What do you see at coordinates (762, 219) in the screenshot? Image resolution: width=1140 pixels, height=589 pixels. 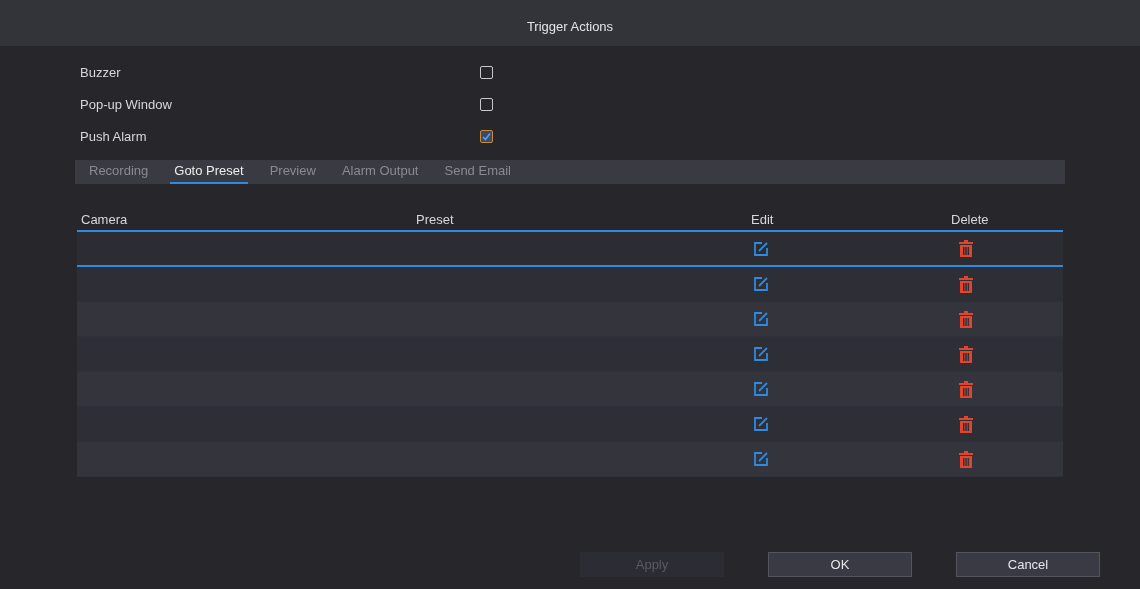 I see `column-header: Edit` at bounding box center [762, 219].